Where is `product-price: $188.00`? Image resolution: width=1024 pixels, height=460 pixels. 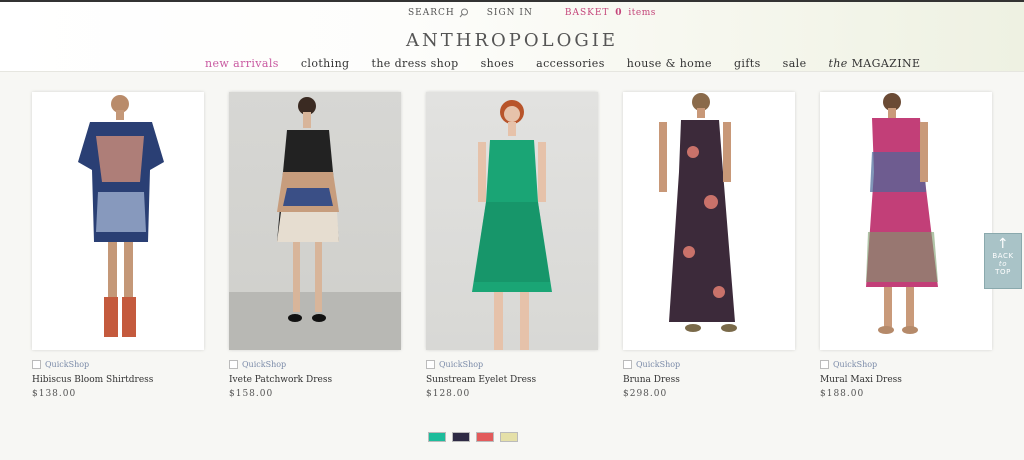 product-price: $188.00 is located at coordinates (842, 394).